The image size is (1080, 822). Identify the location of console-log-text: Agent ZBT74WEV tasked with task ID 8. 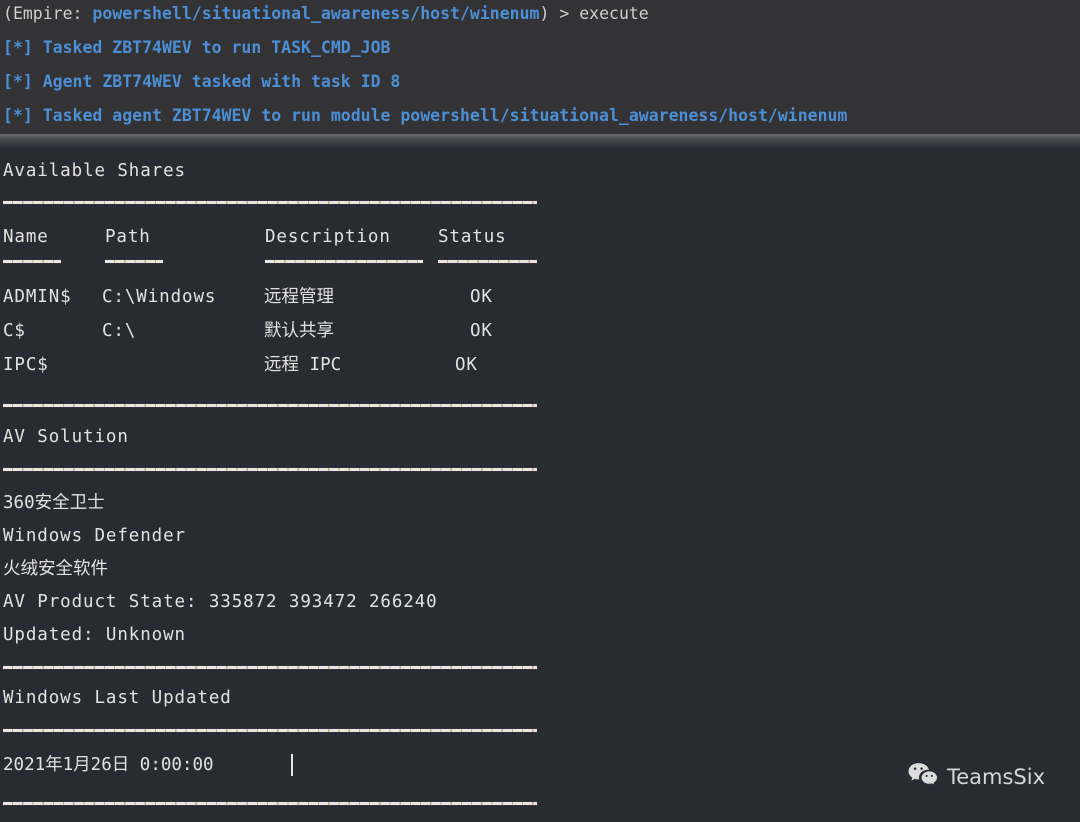
(216, 81).